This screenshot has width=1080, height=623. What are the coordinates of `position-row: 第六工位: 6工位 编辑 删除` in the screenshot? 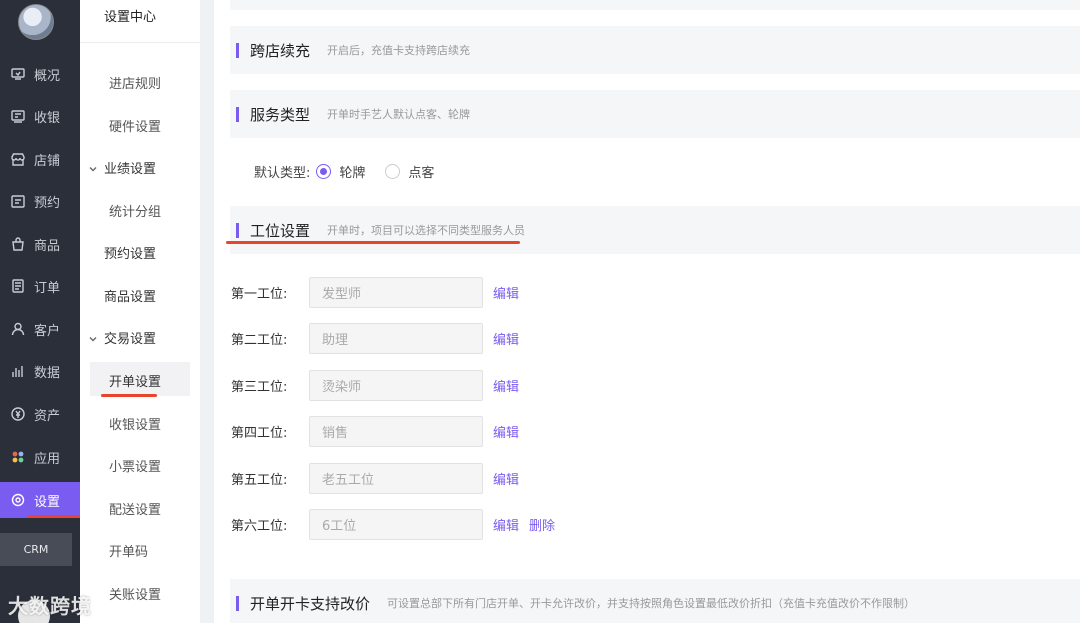 It's located at (393, 524).